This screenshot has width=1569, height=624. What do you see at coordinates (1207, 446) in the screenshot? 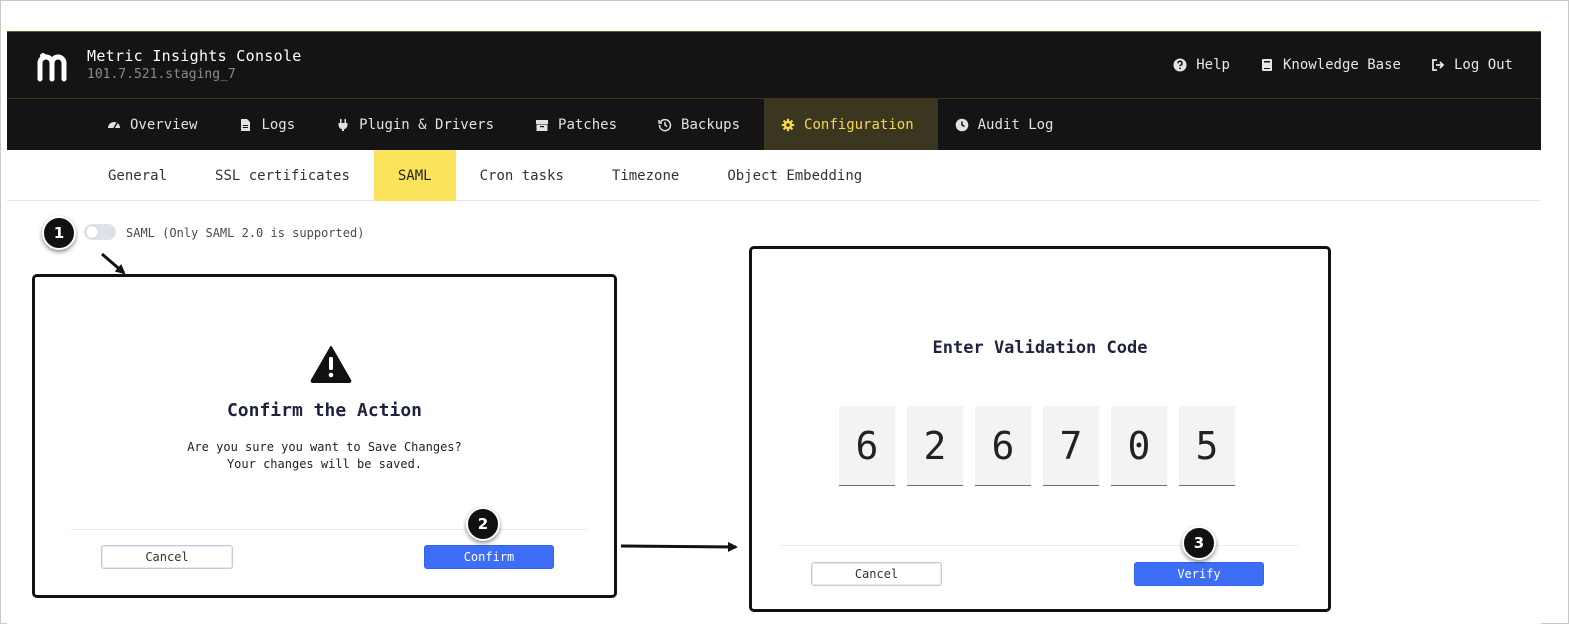
I see `code-digit-6: 5` at bounding box center [1207, 446].